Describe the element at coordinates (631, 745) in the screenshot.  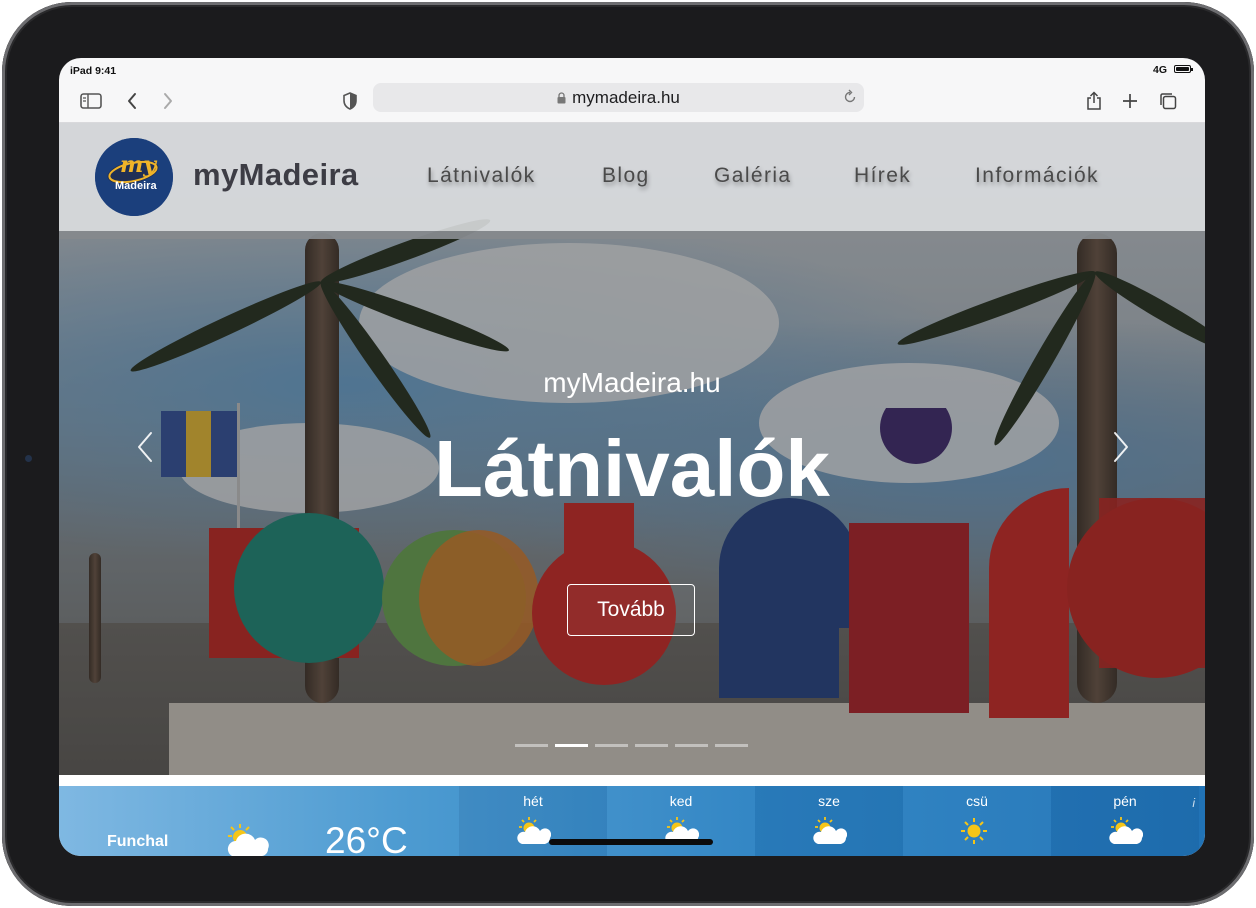
I see `slide-indicators` at that location.